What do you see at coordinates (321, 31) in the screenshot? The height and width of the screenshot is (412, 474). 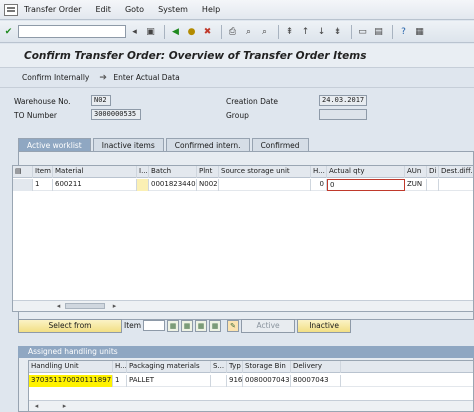 I see `next-page-icon: ↓` at bounding box center [321, 31].